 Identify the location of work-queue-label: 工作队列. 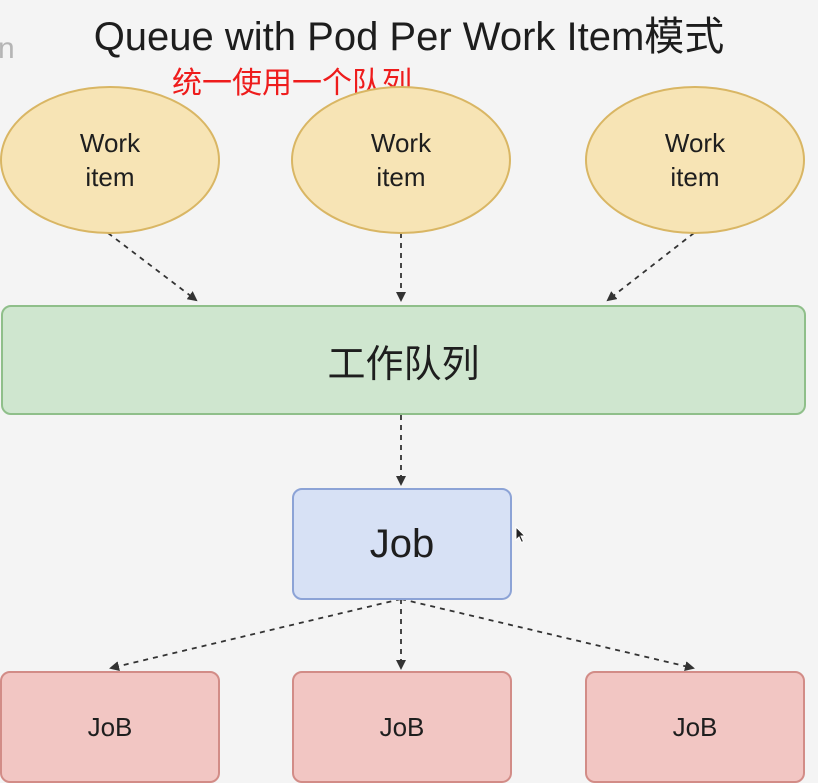
(403, 364).